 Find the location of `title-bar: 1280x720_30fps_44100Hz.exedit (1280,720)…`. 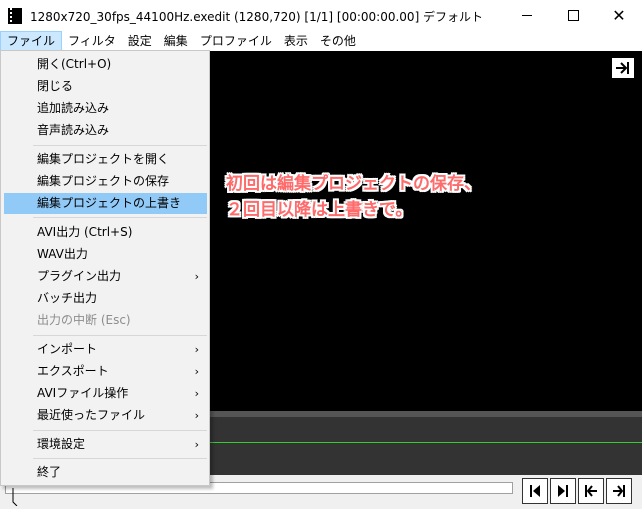

title-bar: 1280x720_30fps_44100Hz.exedit (1280,720)… is located at coordinates (321, 15).